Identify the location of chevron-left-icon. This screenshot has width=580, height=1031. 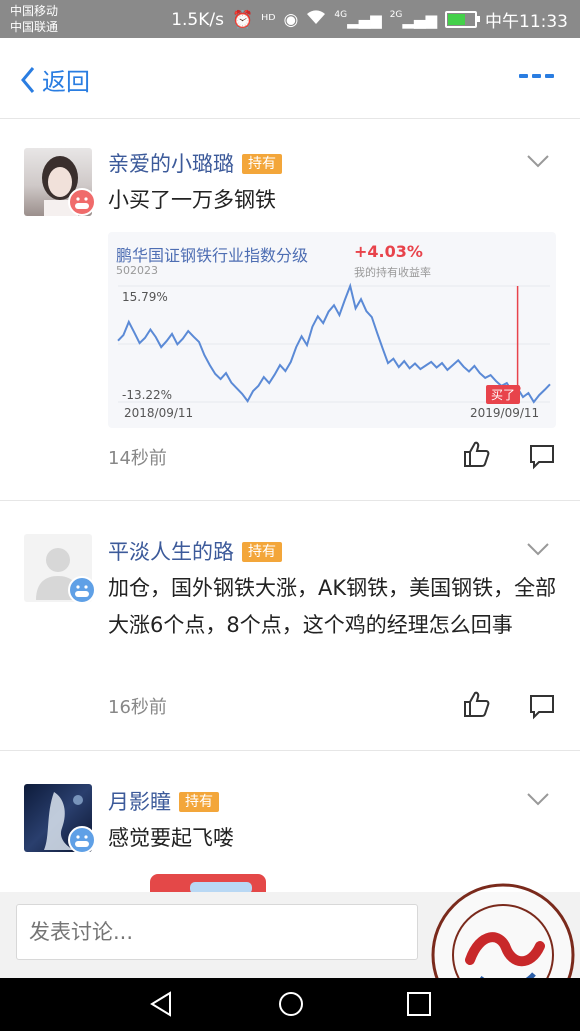
(28, 79).